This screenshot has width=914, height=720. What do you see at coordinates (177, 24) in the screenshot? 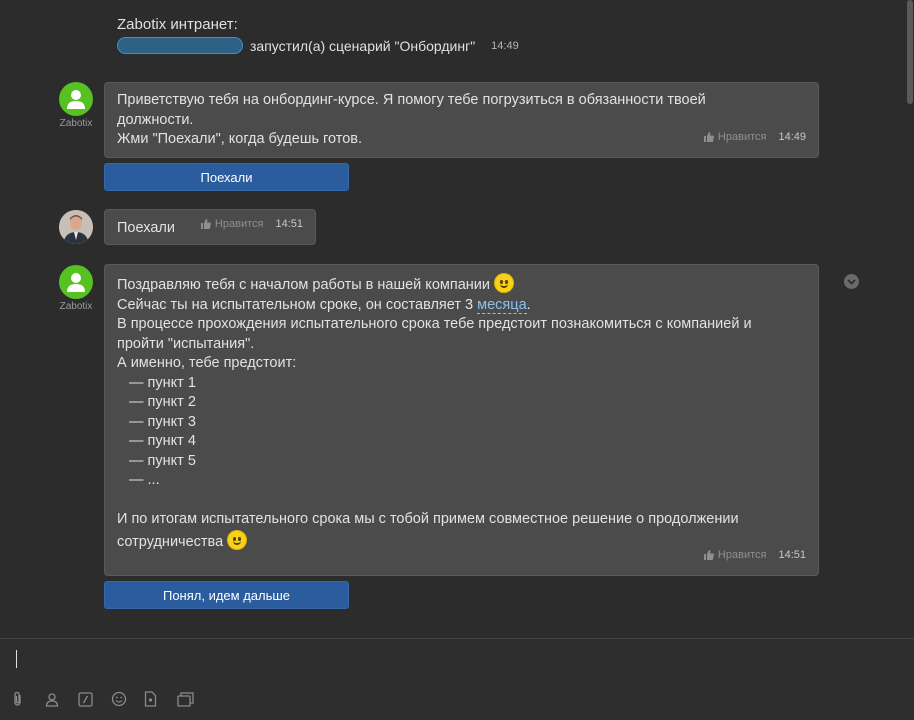
I see `system-sender: Zabotix интранет:` at bounding box center [177, 24].